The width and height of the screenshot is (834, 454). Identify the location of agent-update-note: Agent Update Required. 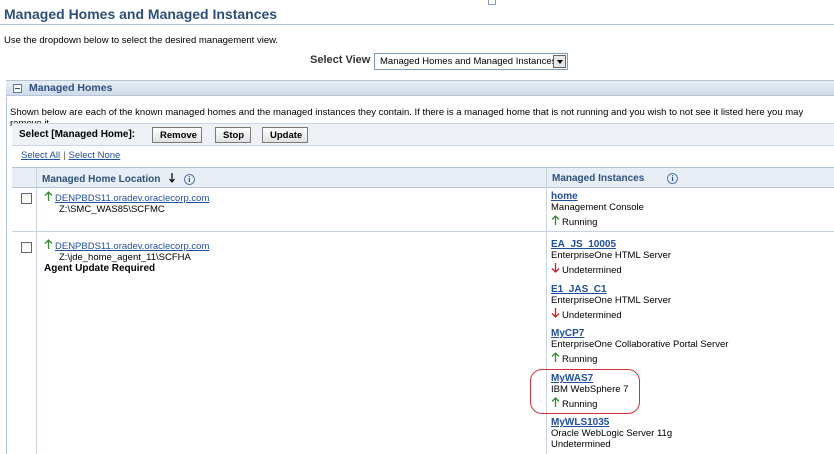
(100, 268).